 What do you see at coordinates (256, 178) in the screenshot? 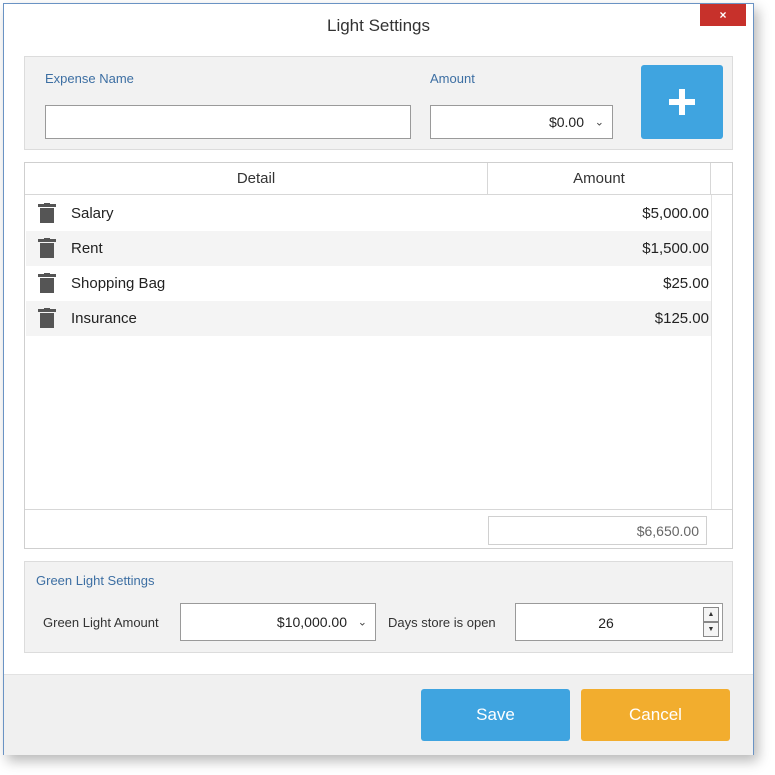
I see `column-header-detail: Detail` at bounding box center [256, 178].